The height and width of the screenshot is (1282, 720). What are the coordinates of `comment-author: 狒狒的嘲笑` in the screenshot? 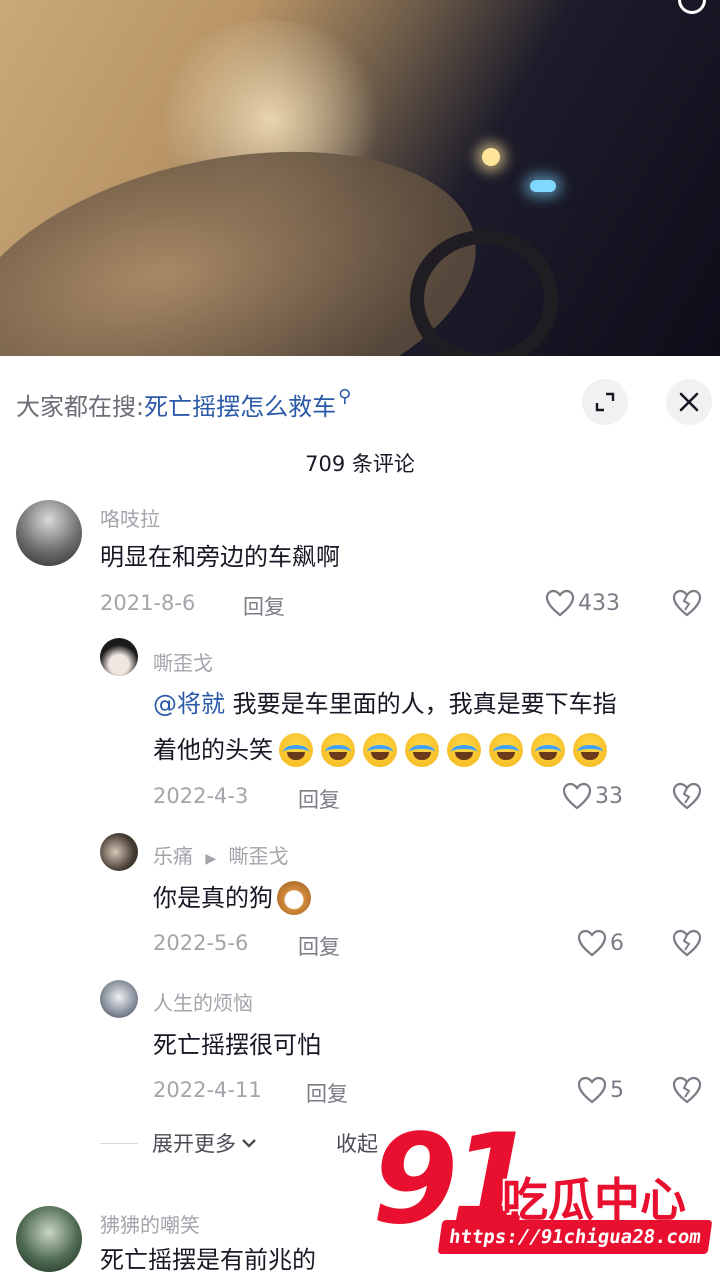 It's located at (150, 1223).